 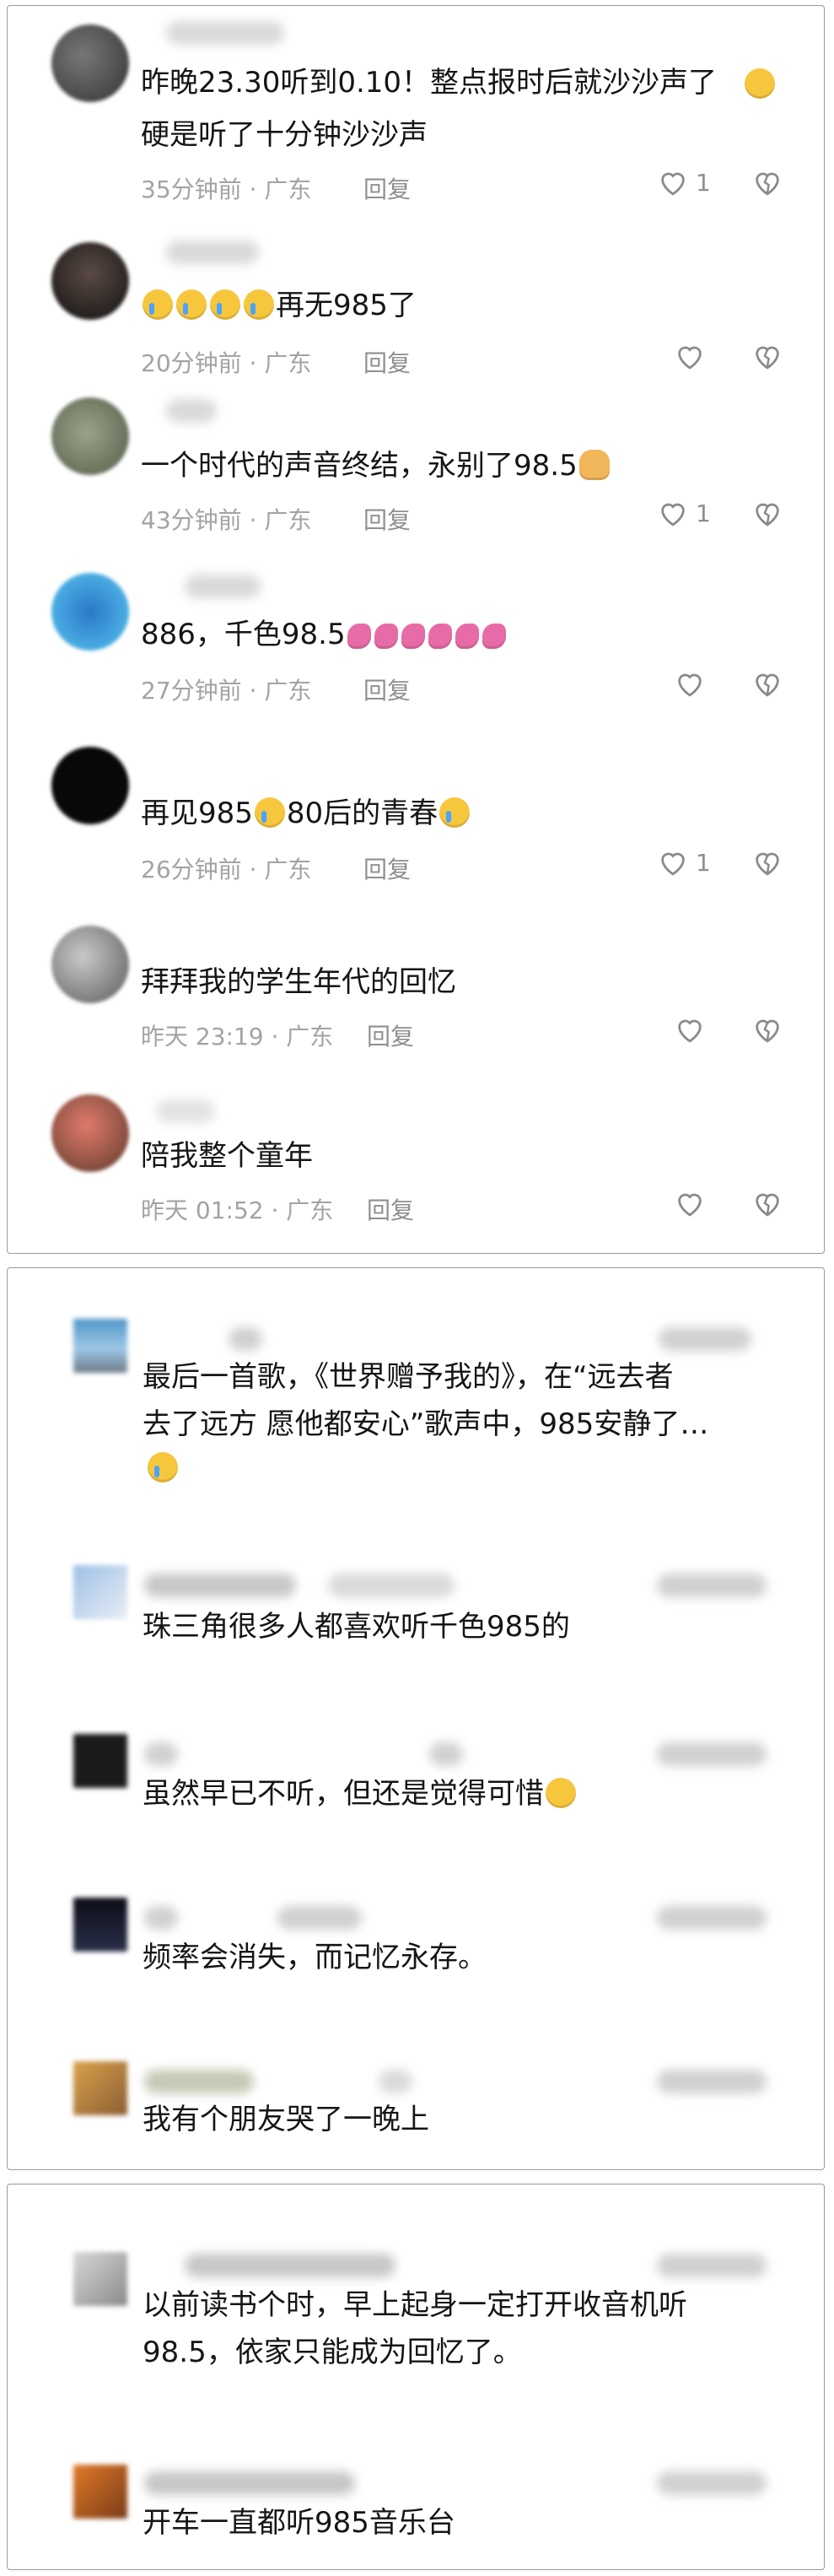 What do you see at coordinates (416, 1172) in the screenshot?
I see `comment-item: 陪我整个童年 昨天 01:52 · 广东 回复` at bounding box center [416, 1172].